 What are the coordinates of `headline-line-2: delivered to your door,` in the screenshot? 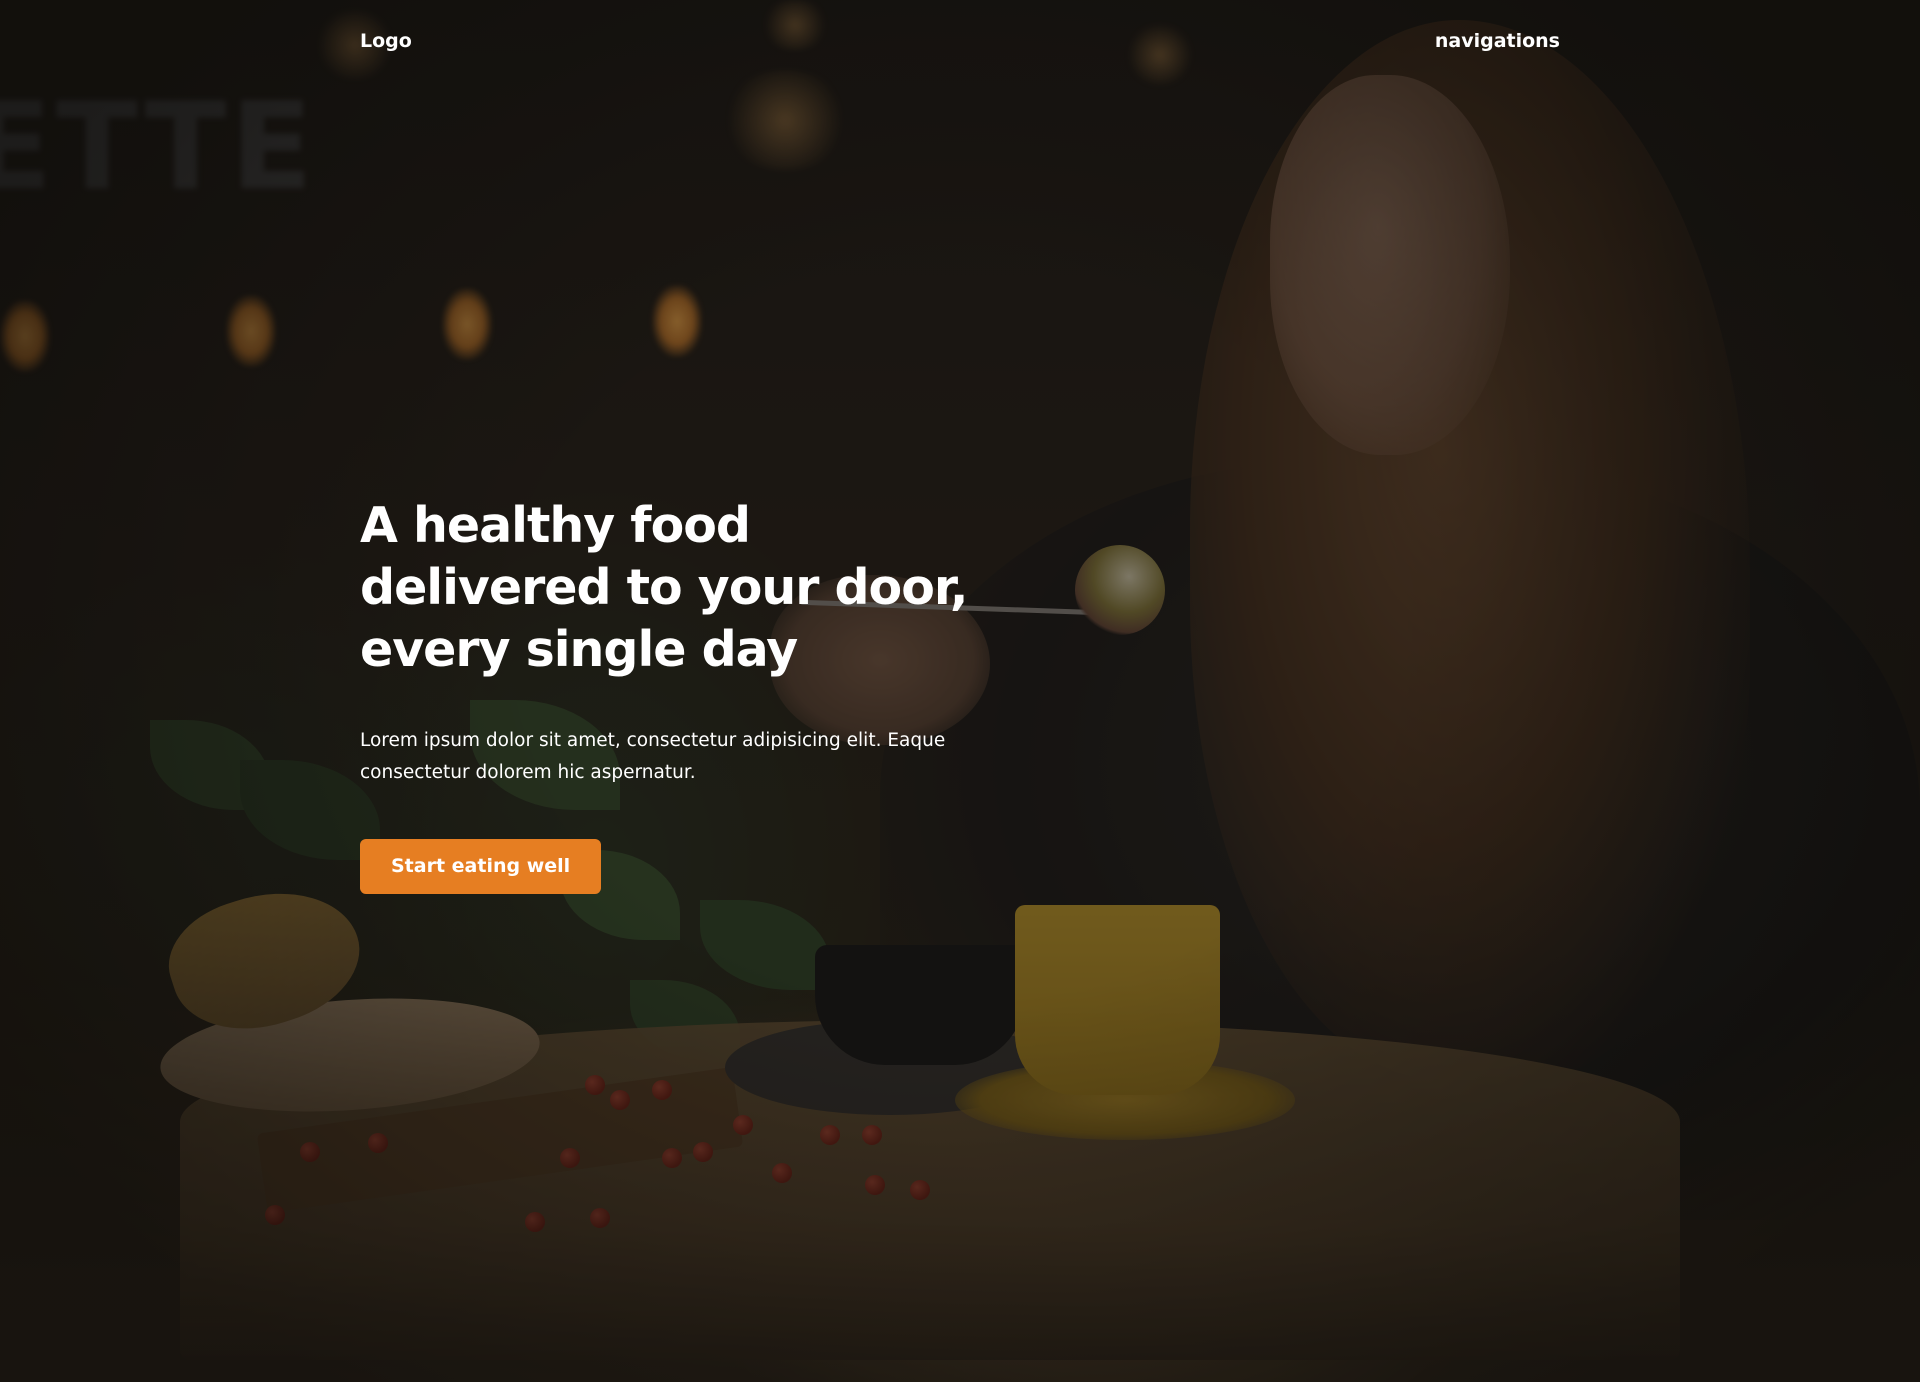 It's located at (664, 587).